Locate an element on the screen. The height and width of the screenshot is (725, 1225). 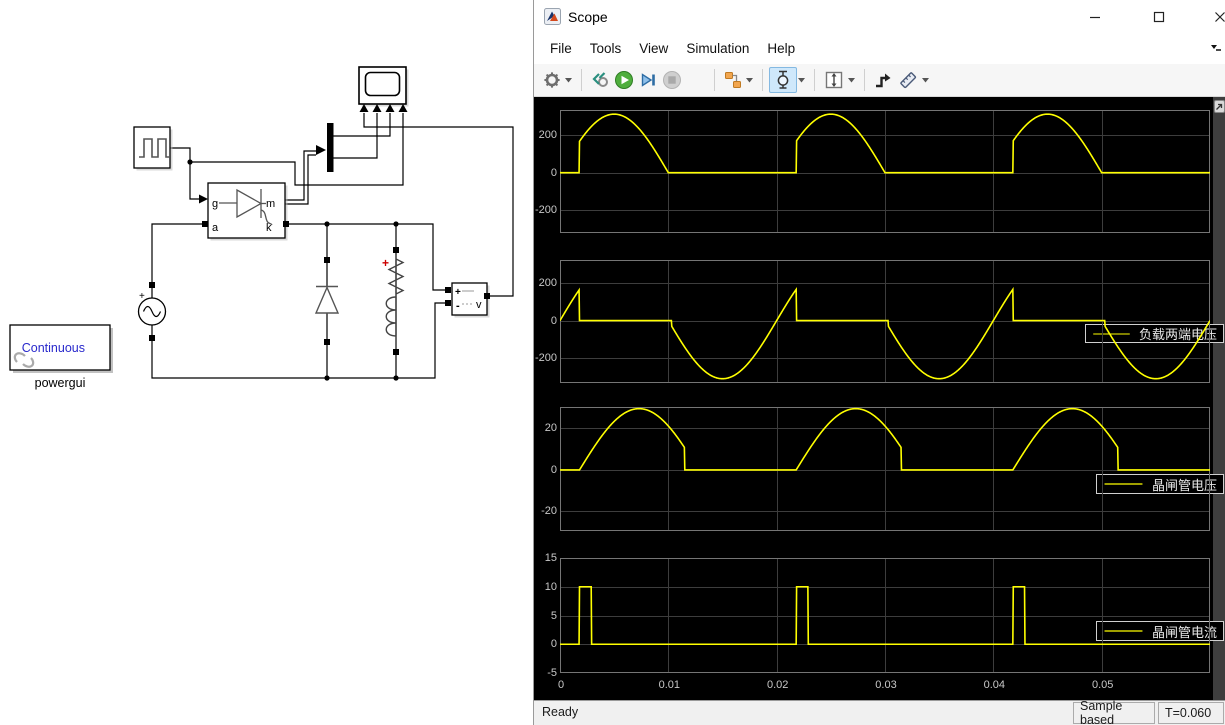
menu-file: File is located at coordinates (561, 48).